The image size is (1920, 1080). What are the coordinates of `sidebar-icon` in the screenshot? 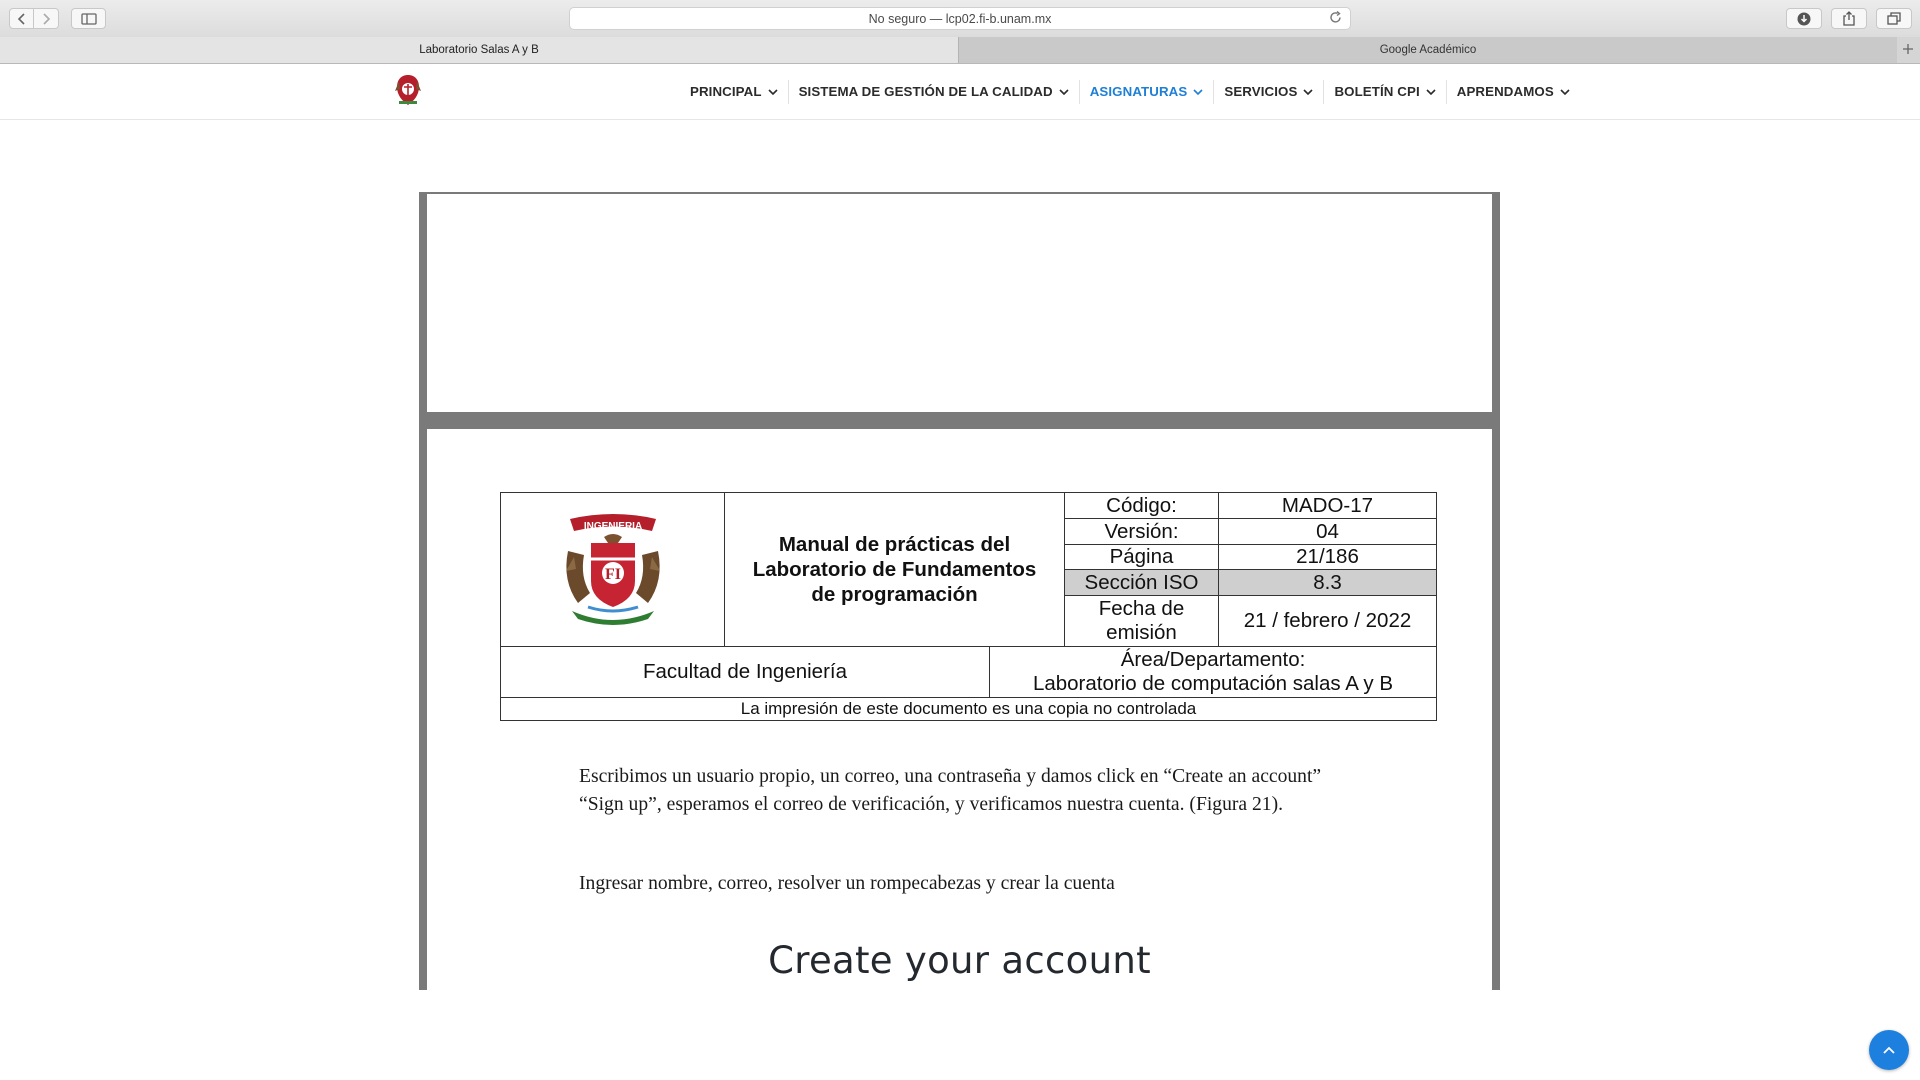 It's located at (88, 18).